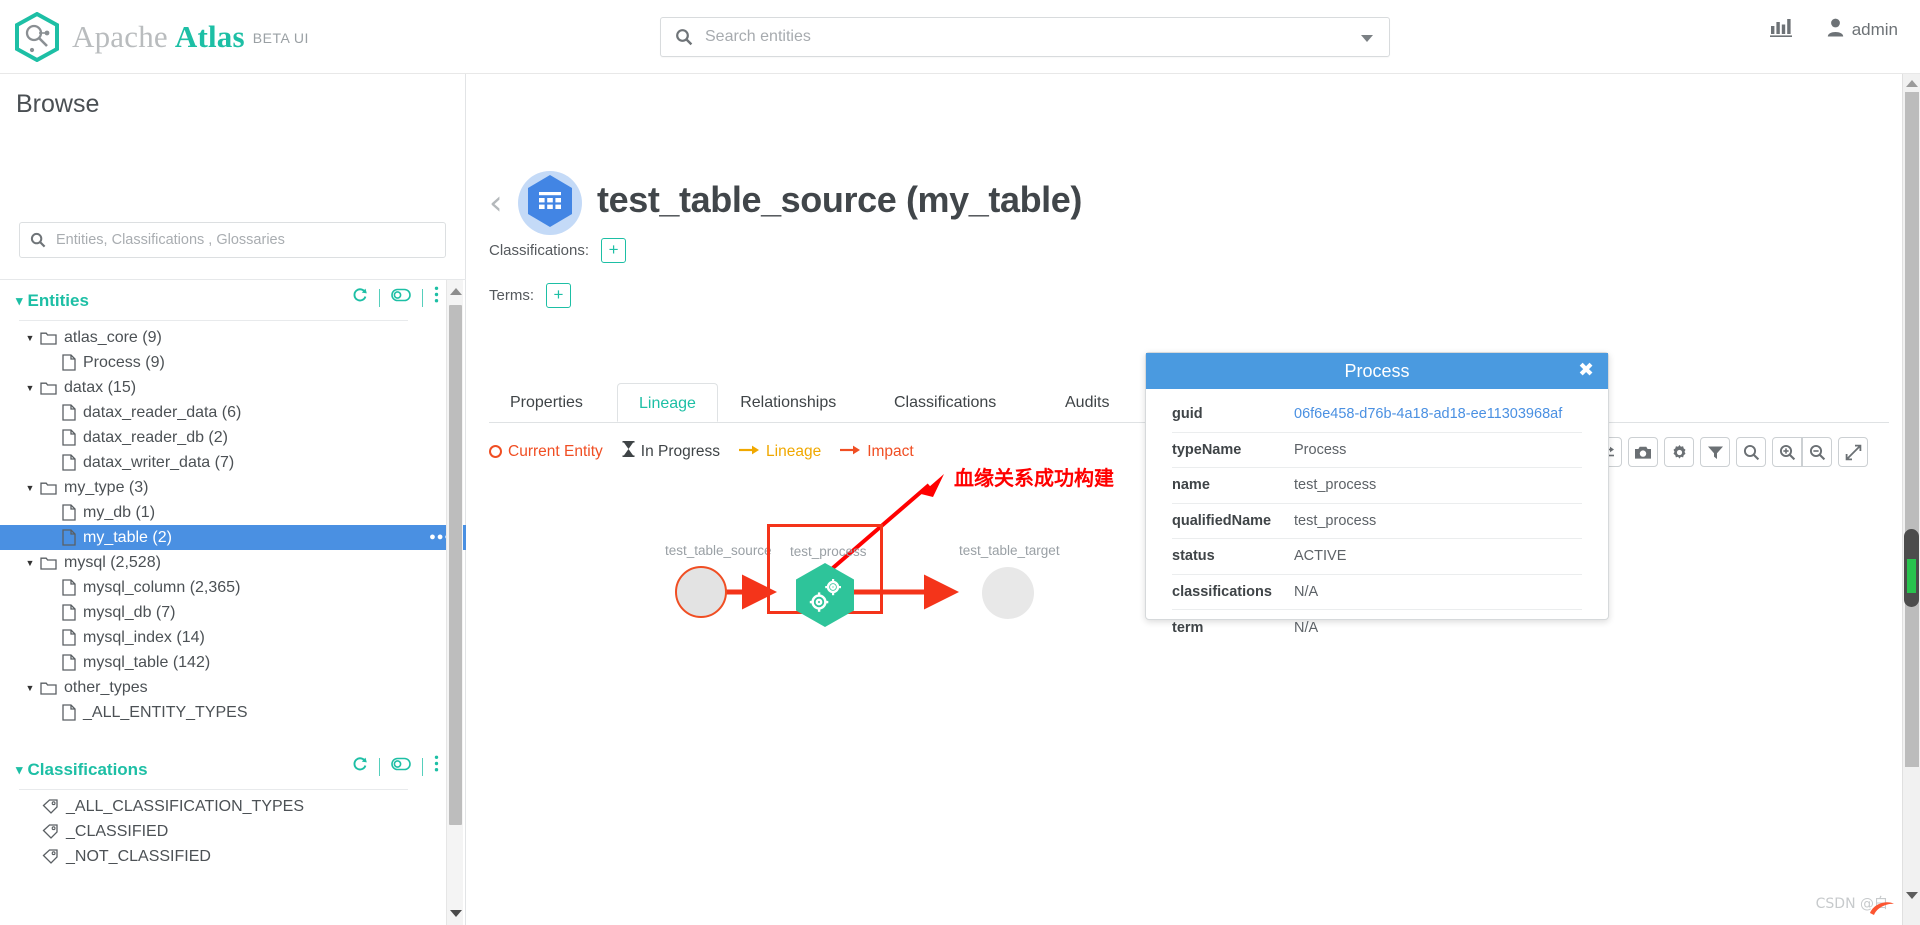 Image resolution: width=1920 pixels, height=925 pixels. What do you see at coordinates (1377, 628) in the screenshot?
I see `info-row-term: term N/A` at bounding box center [1377, 628].